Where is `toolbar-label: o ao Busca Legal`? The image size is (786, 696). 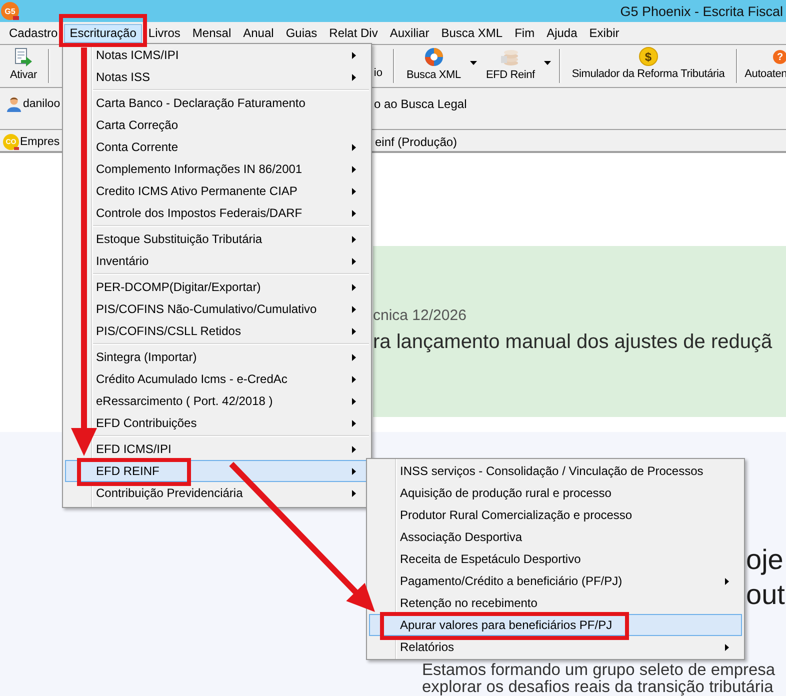
toolbar-label: o ao Busca Legal is located at coordinates (420, 104).